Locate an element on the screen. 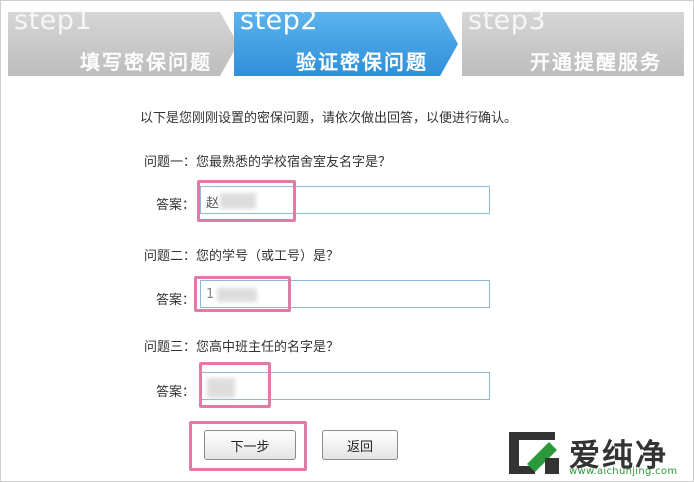 The height and width of the screenshot is (482, 694). step-3: step3 开通提醒服务 is located at coordinates (573, 41).